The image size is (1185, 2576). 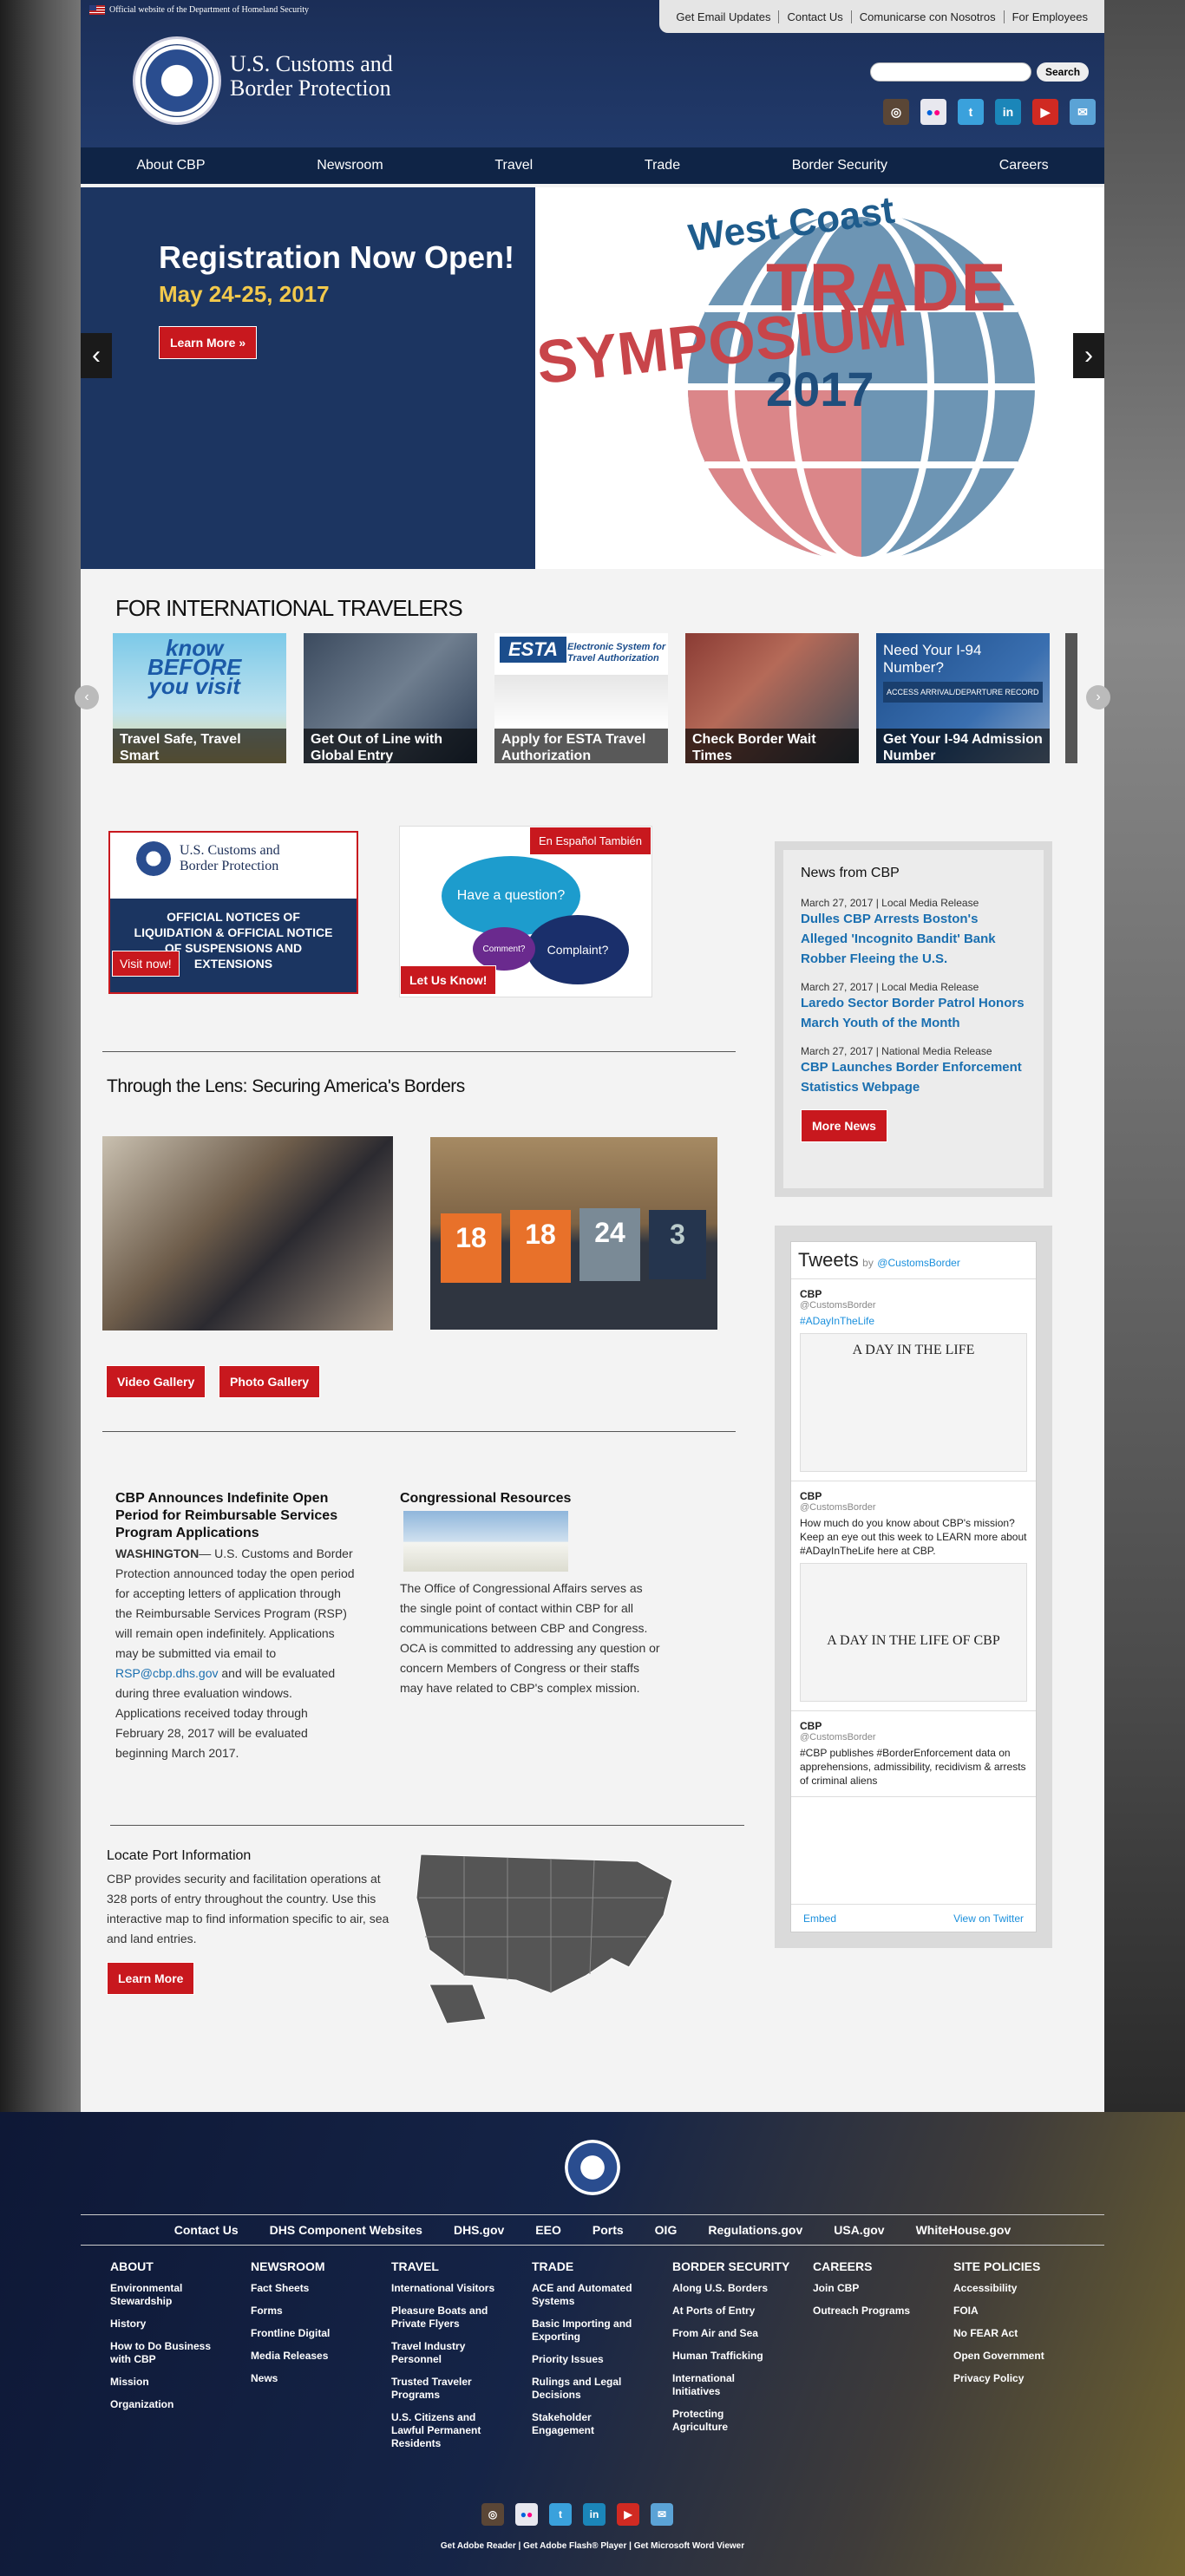 What do you see at coordinates (1005, 2311) in the screenshot?
I see `footer-col-link: FOIA` at bounding box center [1005, 2311].